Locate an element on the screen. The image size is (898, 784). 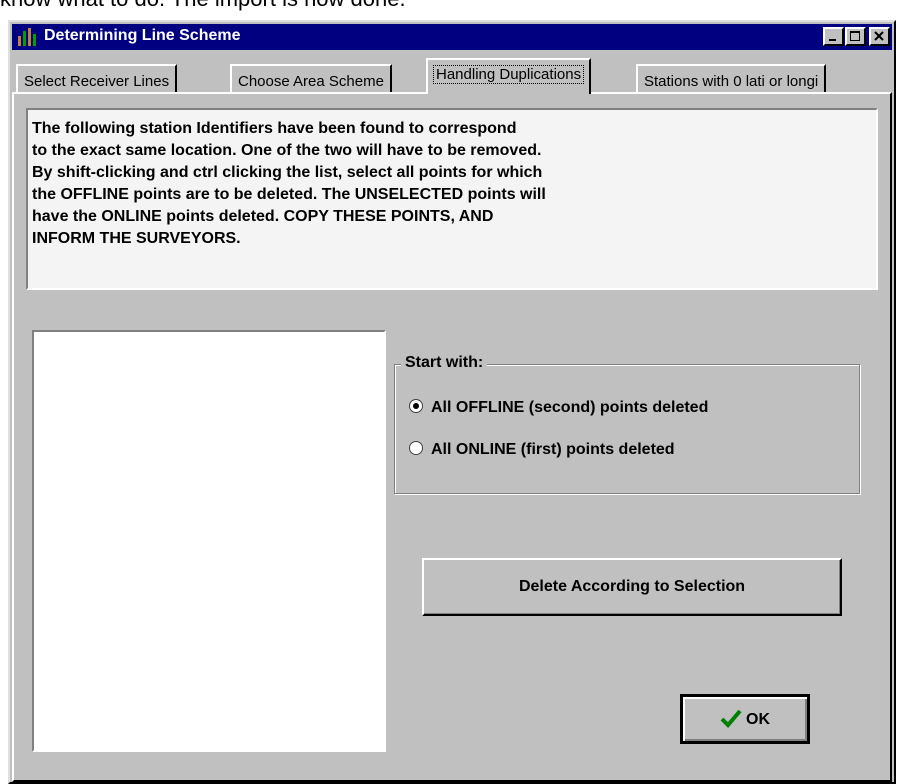
window-title: Determining Line Scheme is located at coordinates (142, 35).